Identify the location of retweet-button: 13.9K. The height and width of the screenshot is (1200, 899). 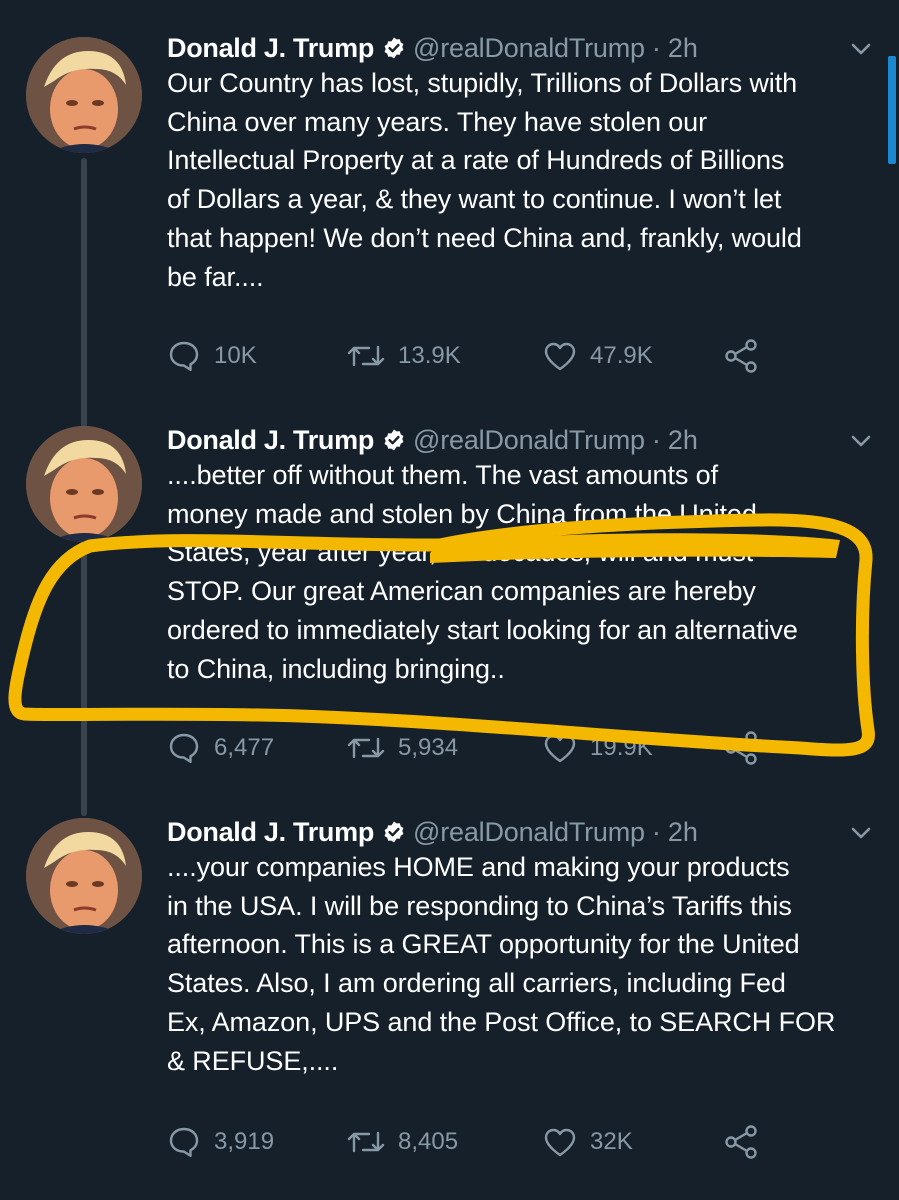
(445, 356).